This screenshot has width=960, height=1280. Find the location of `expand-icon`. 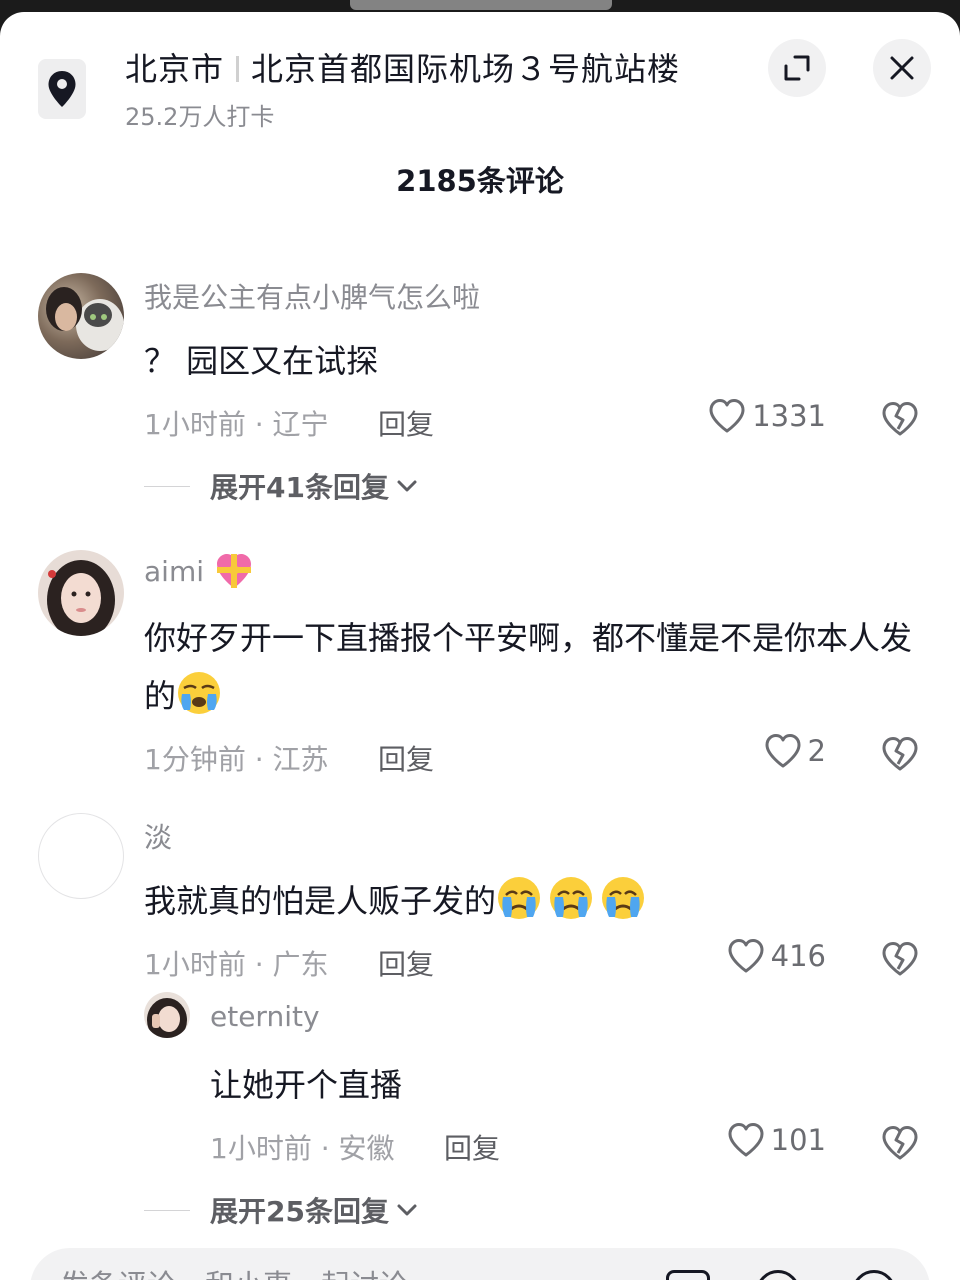

expand-icon is located at coordinates (797, 68).